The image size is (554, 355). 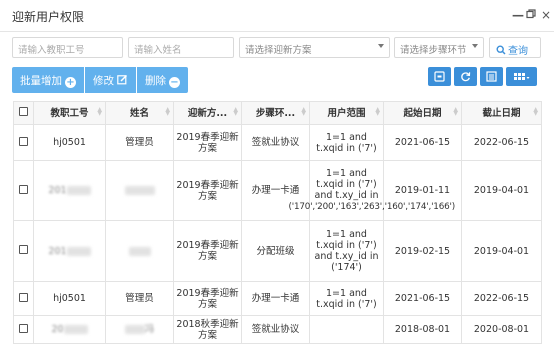 I want to click on column-header-name: 姓名 ▲ ▼, so click(x=139, y=113).